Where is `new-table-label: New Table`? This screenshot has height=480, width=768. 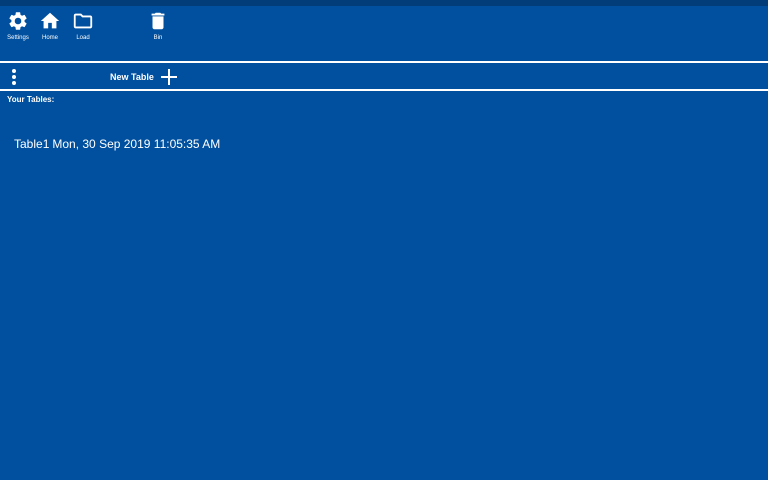 new-table-label: New Table is located at coordinates (132, 77).